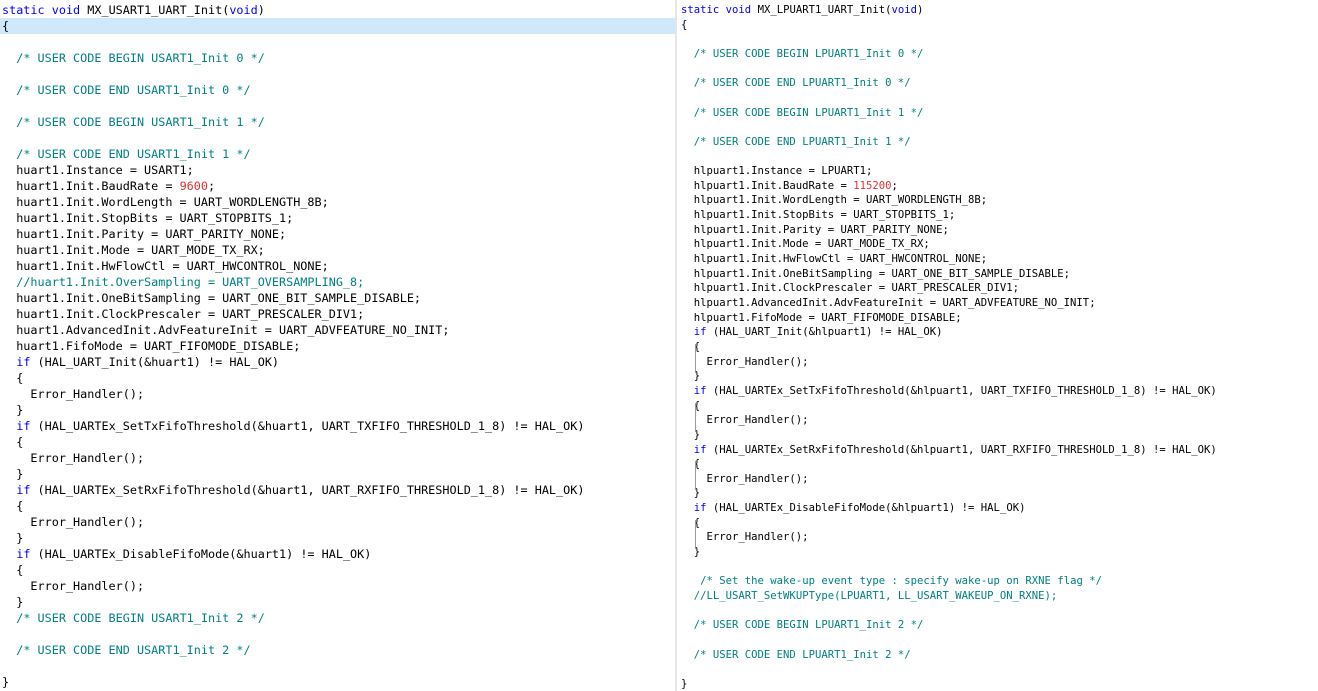 The width and height of the screenshot is (1318, 691). I want to click on code-line: /* USER CODE END USART1_Init 0 */, so click(337, 90).